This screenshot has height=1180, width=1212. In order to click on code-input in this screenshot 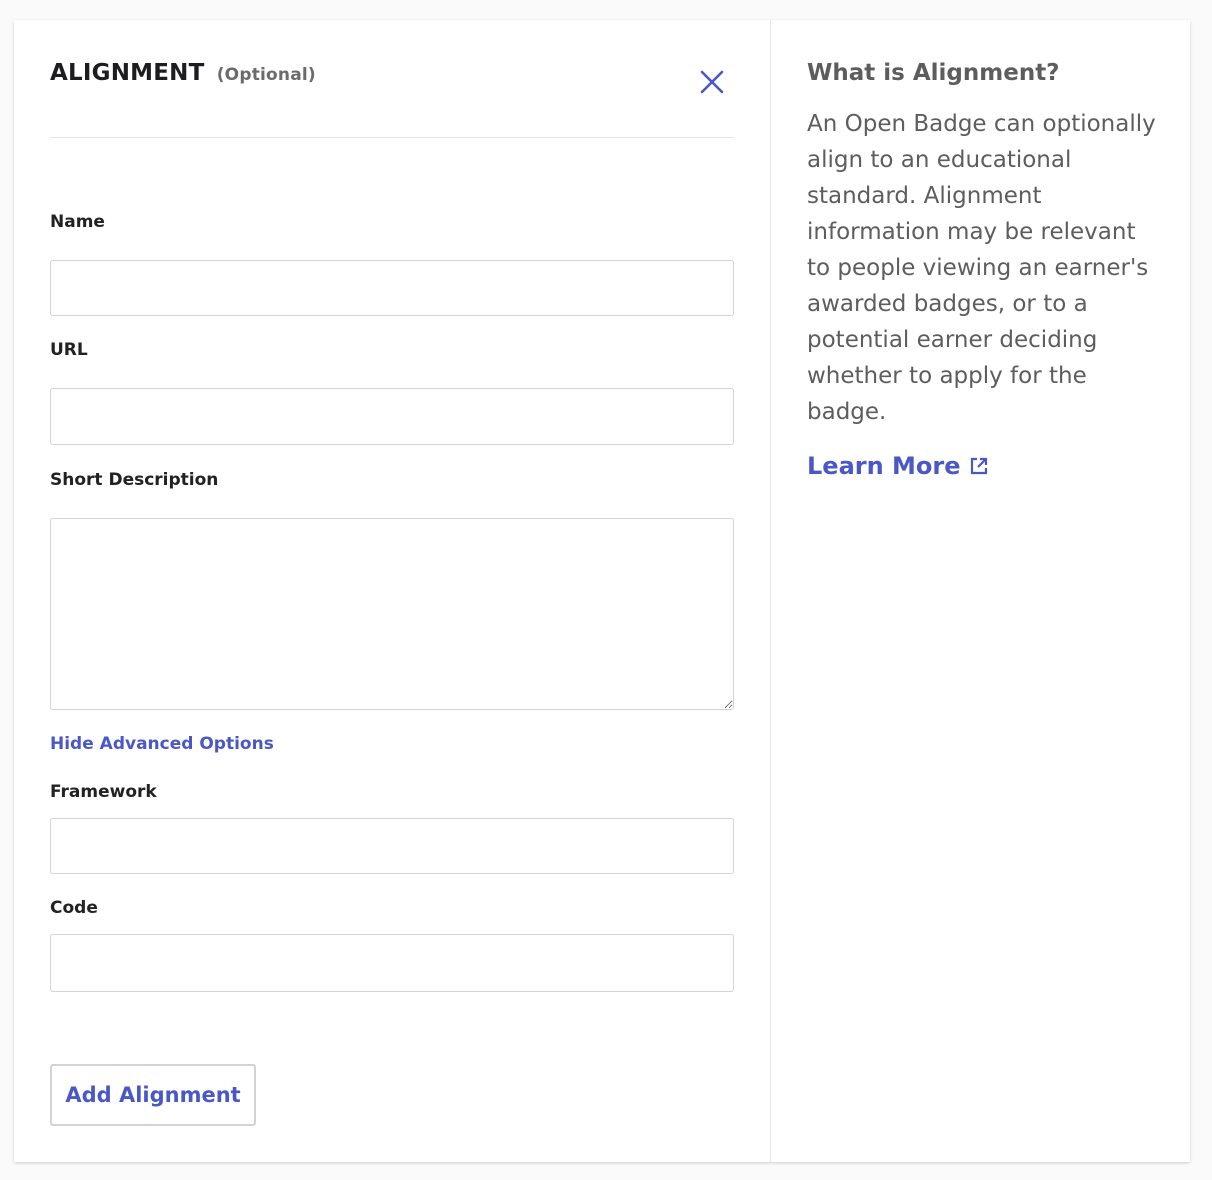, I will do `click(392, 963)`.